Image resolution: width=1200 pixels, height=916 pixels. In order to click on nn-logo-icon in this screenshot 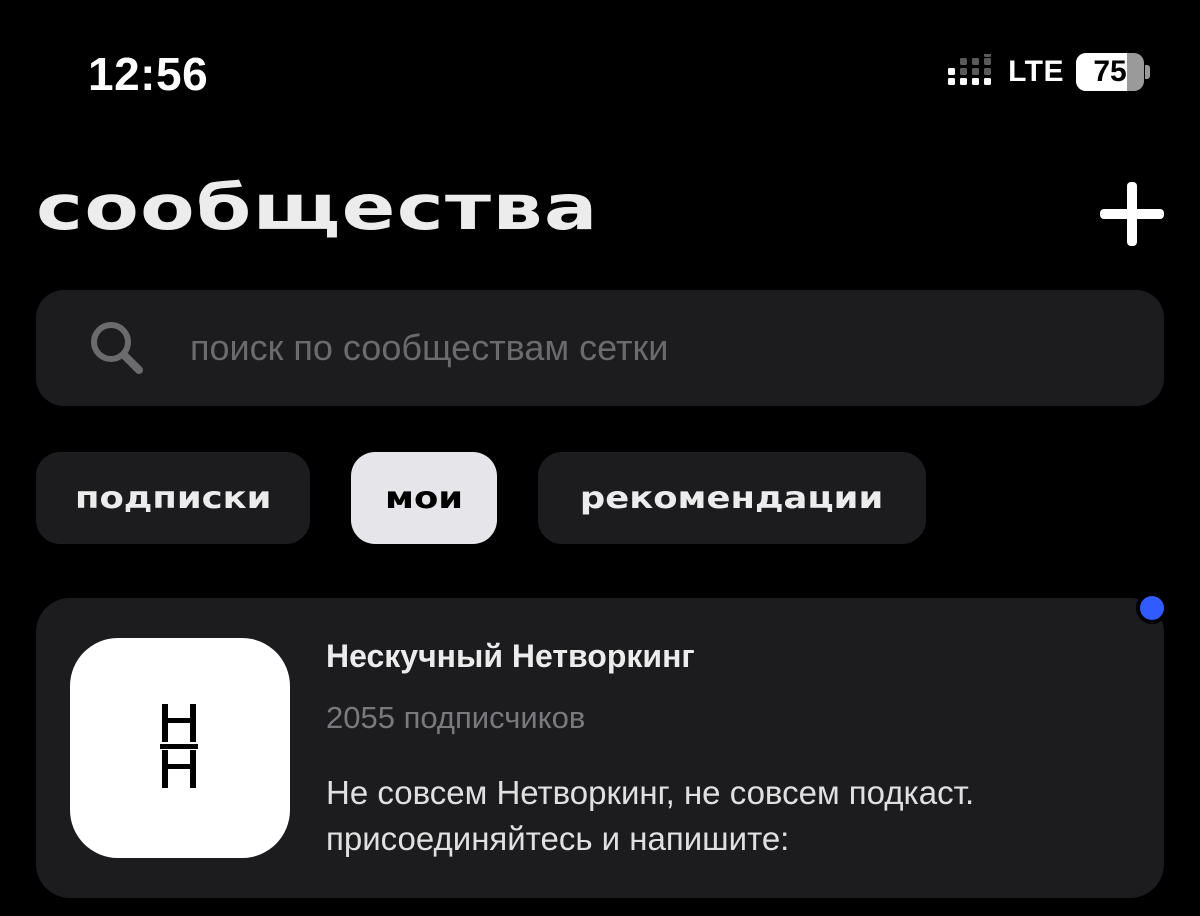, I will do `click(180, 748)`.